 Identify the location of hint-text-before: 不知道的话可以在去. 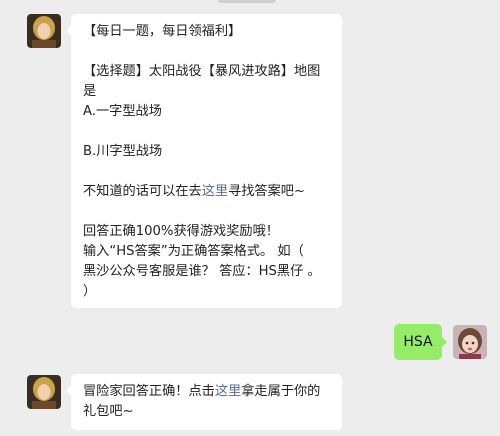
(142, 191).